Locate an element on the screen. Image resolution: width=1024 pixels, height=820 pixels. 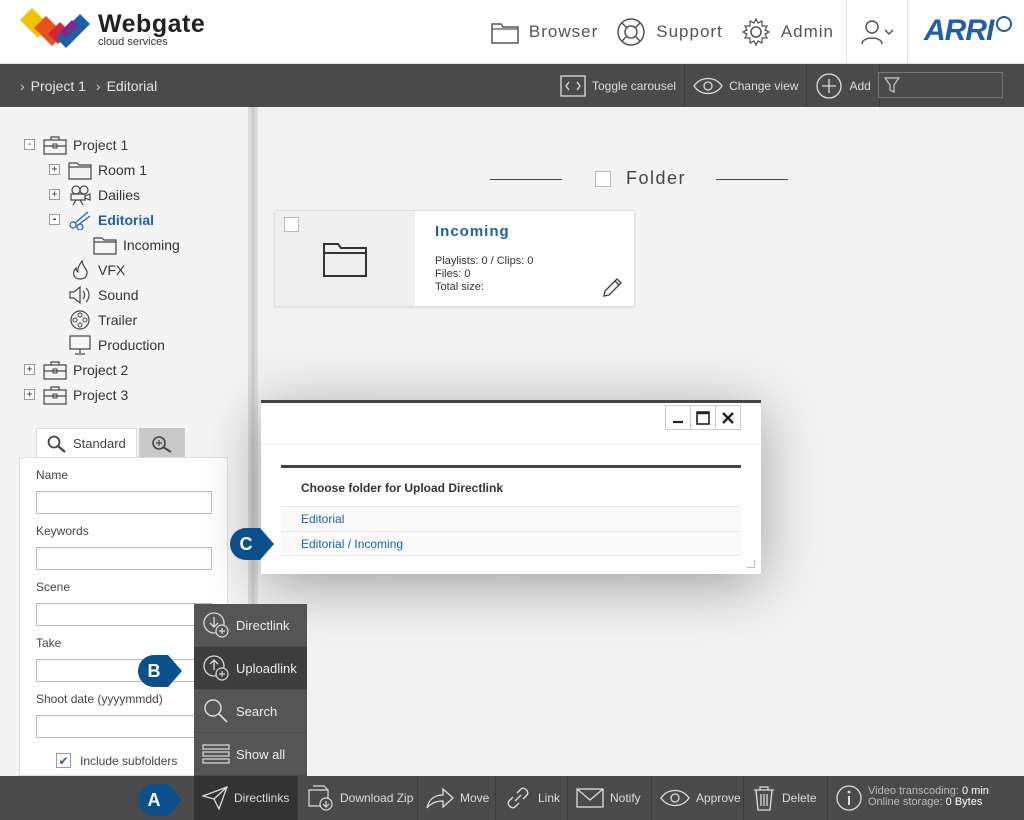
speaker-icon is located at coordinates (80, 295).